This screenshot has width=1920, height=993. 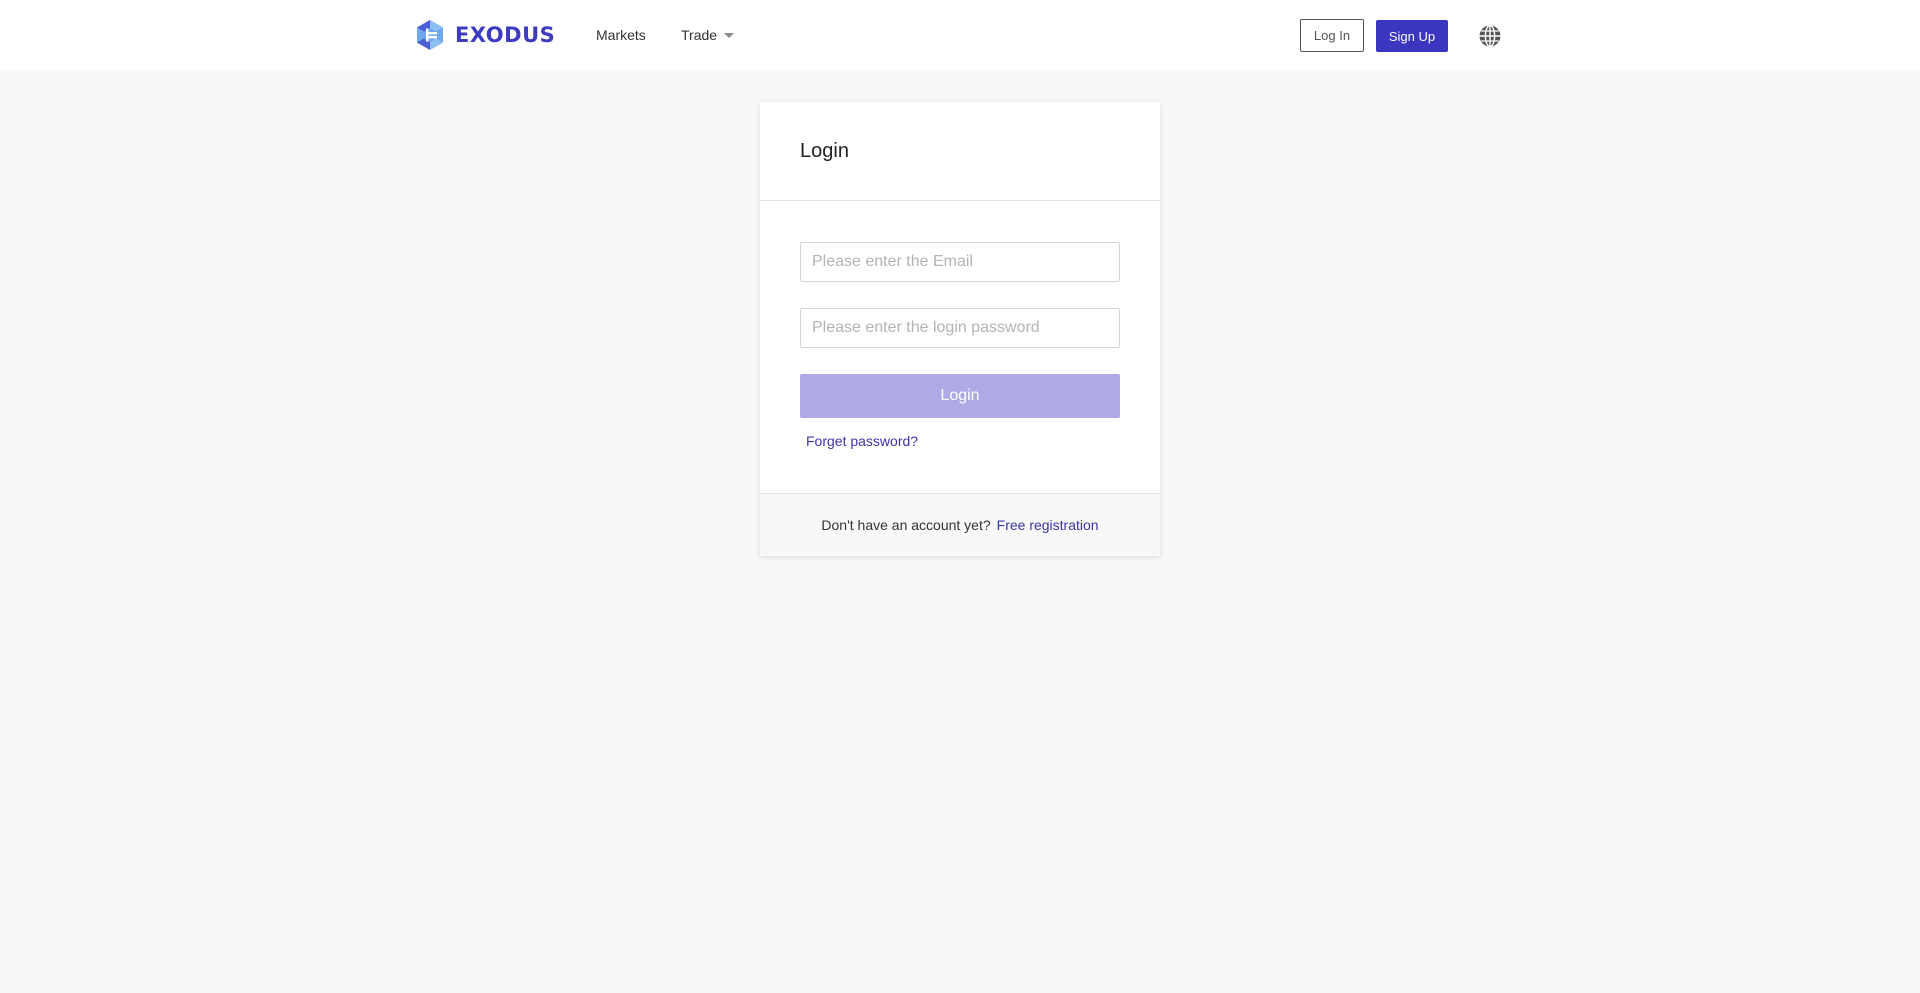 I want to click on logo-text: EXODUS, so click(x=505, y=35).